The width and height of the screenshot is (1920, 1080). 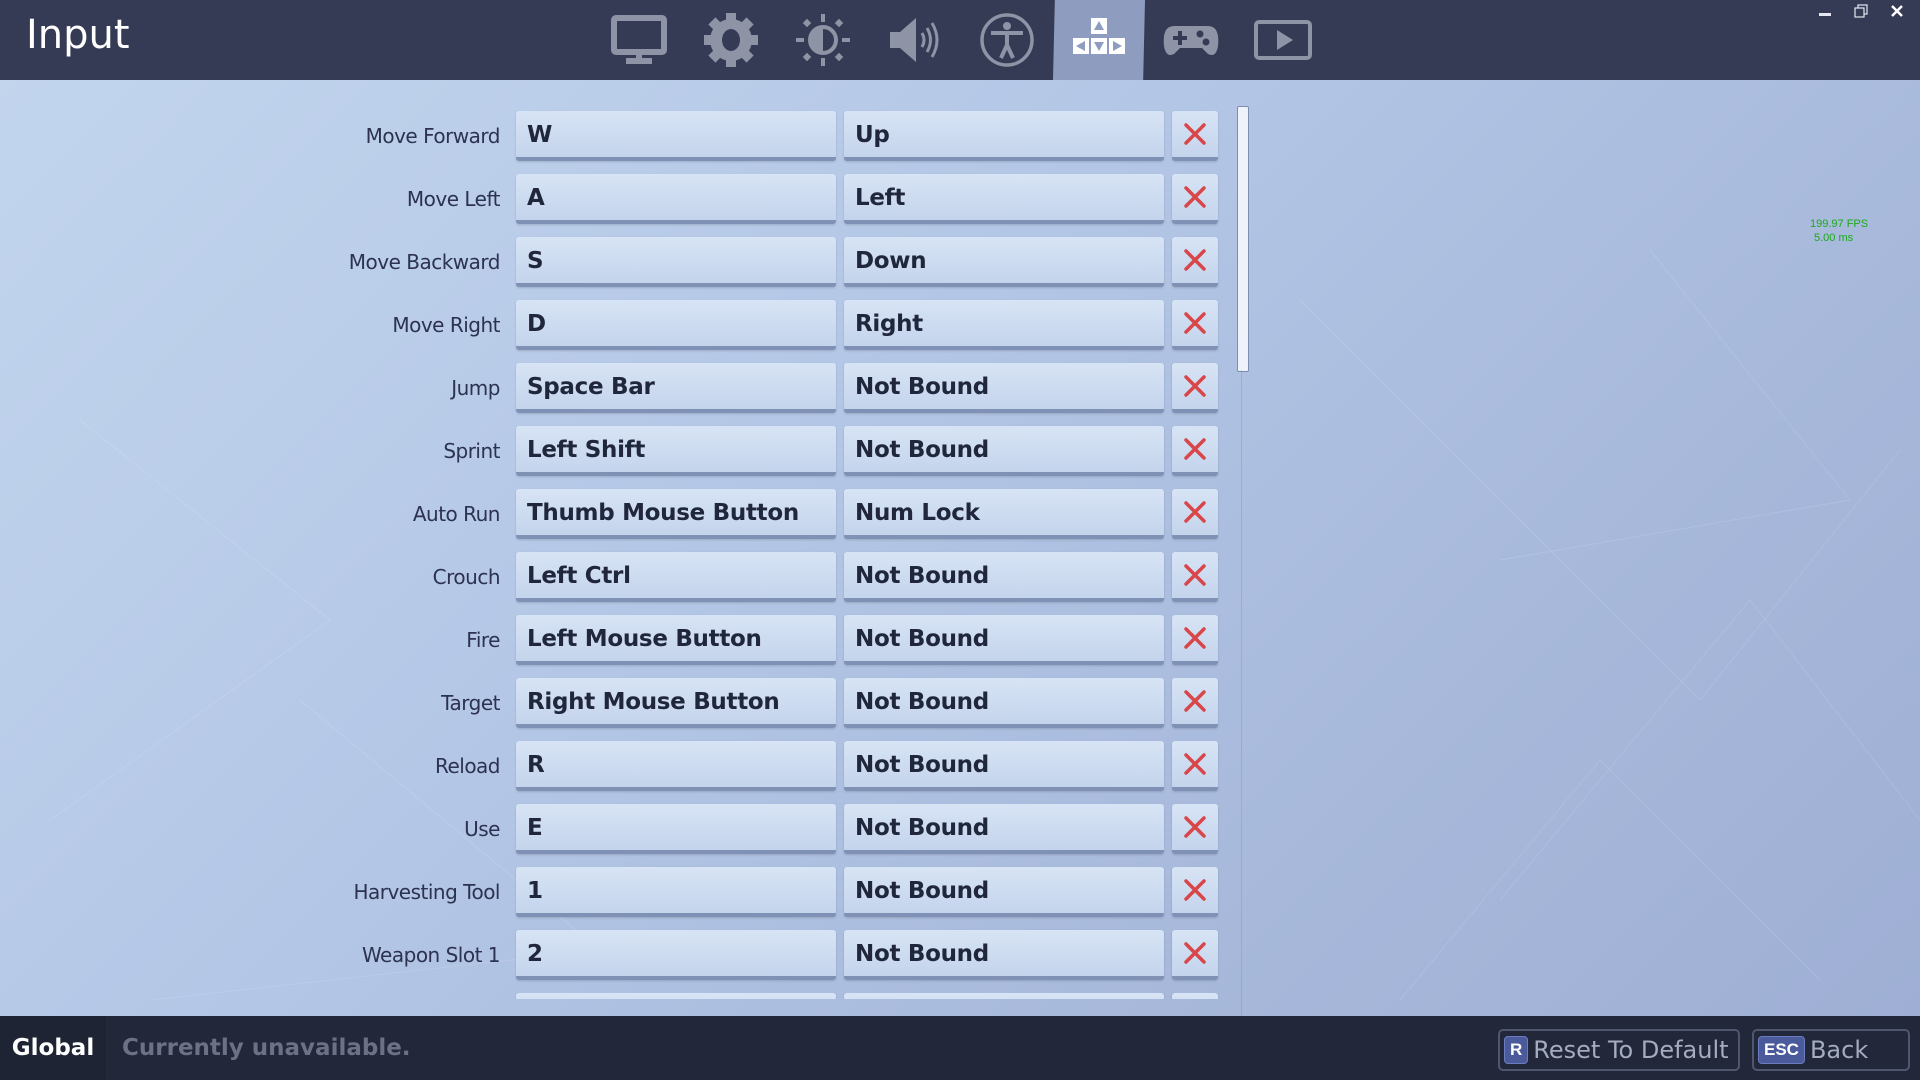 I want to click on binding-row: Use E Not Bound, so click(x=620, y=829).